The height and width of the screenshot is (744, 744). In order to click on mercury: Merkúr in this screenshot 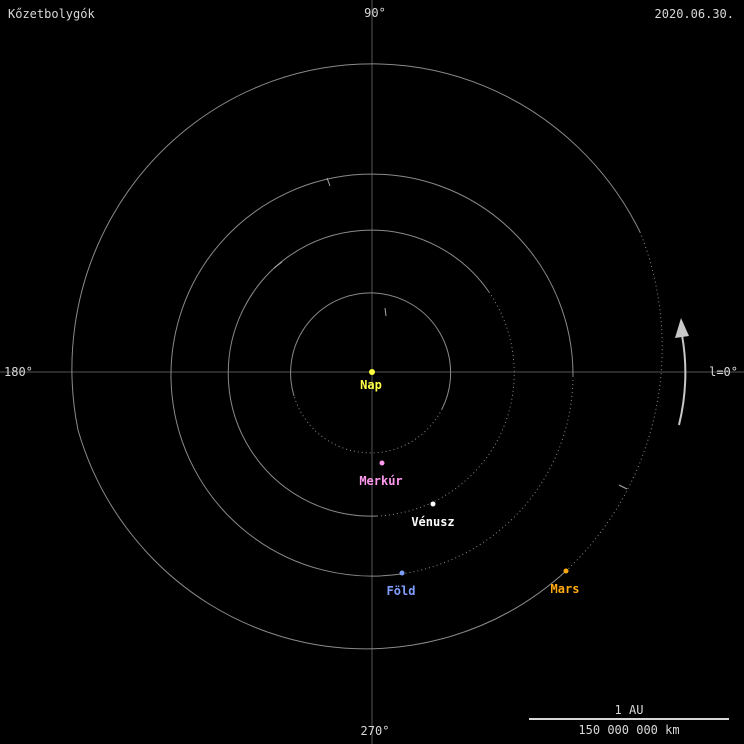, I will do `click(381, 474)`.